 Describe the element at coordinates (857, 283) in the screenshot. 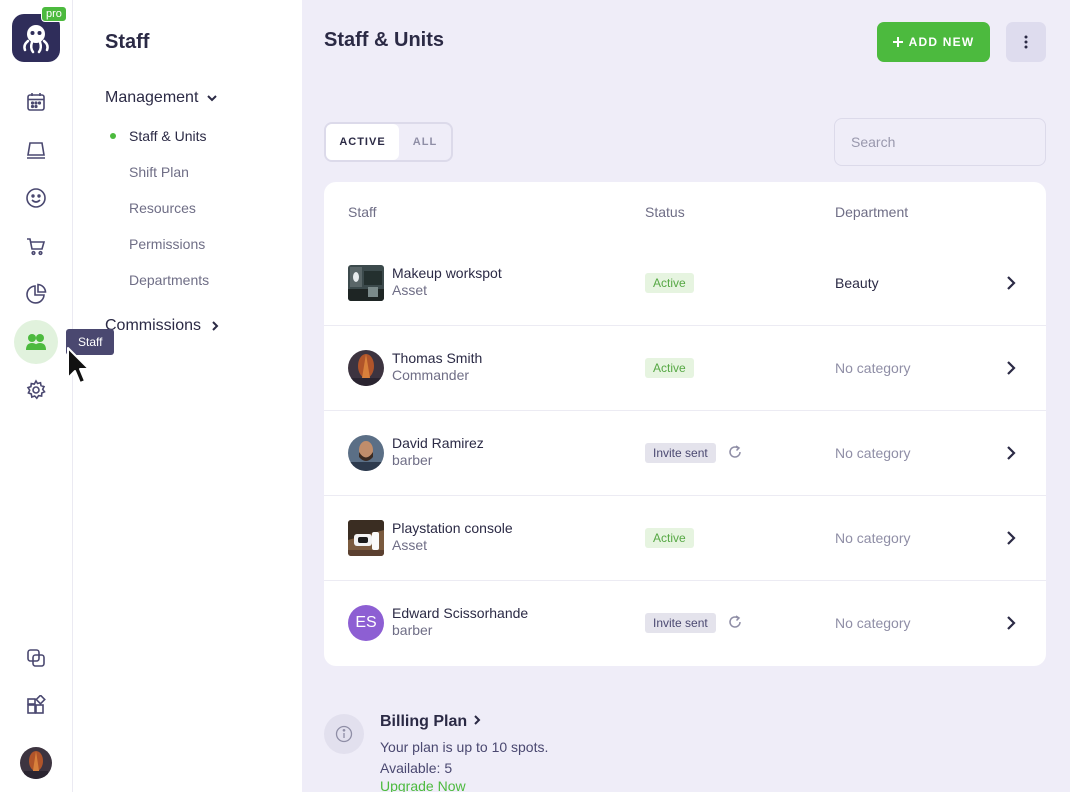

I see `department-value: Beauty` at that location.